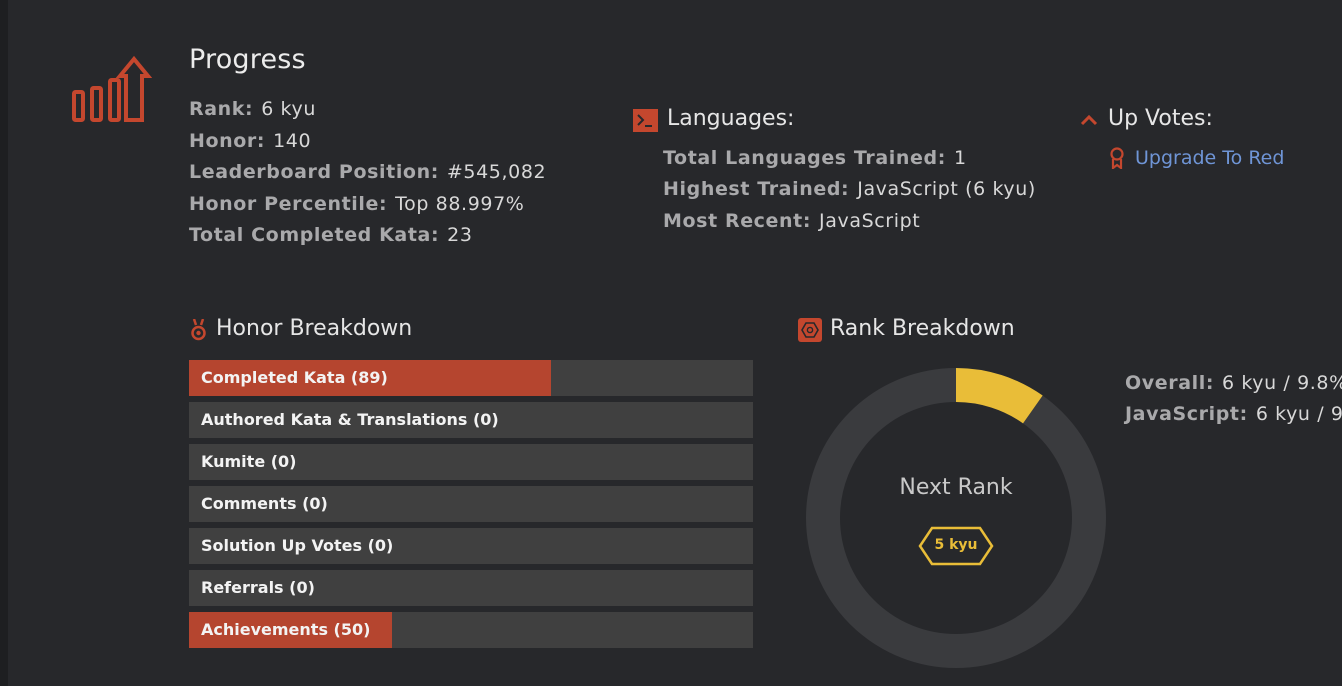  I want to click on award-ribbon-icon, so click(1117, 158).